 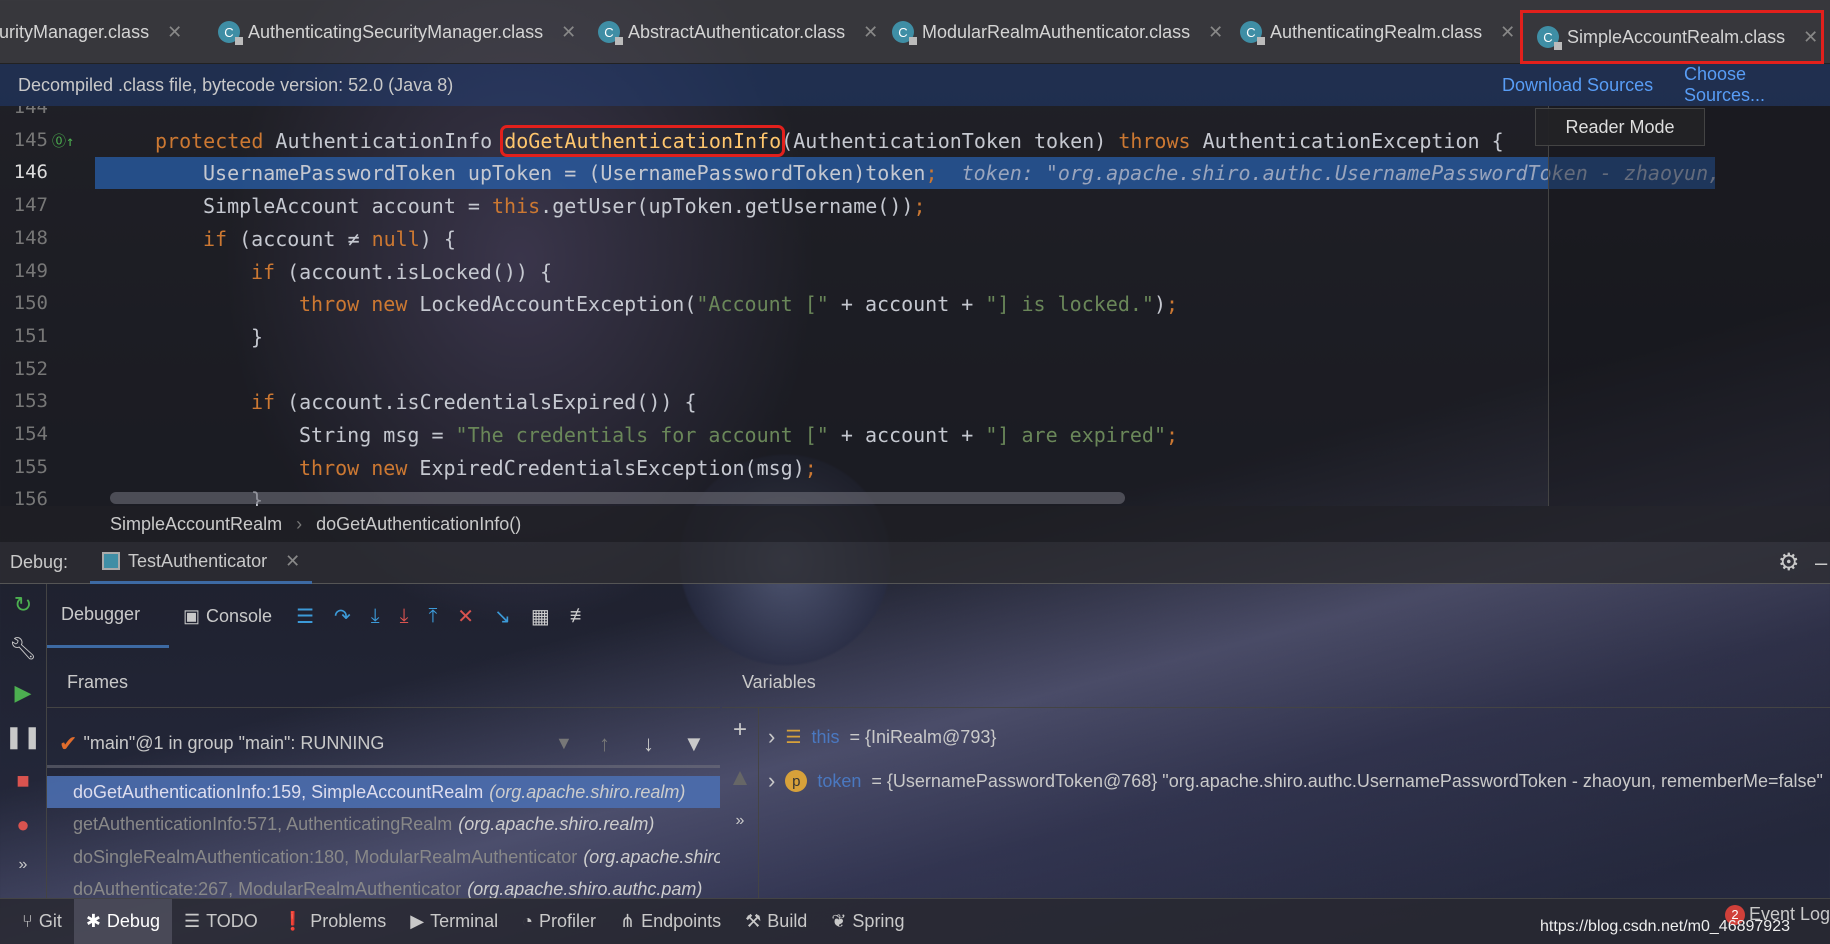 What do you see at coordinates (919, 206) in the screenshot?
I see `code-token: ;` at bounding box center [919, 206].